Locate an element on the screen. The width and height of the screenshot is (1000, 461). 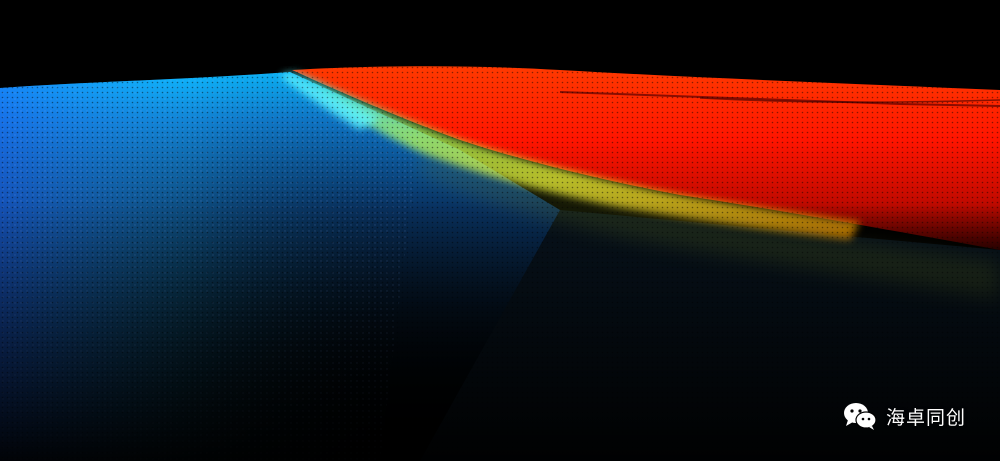
watermark-text: 海卓同创 is located at coordinates (925, 417).